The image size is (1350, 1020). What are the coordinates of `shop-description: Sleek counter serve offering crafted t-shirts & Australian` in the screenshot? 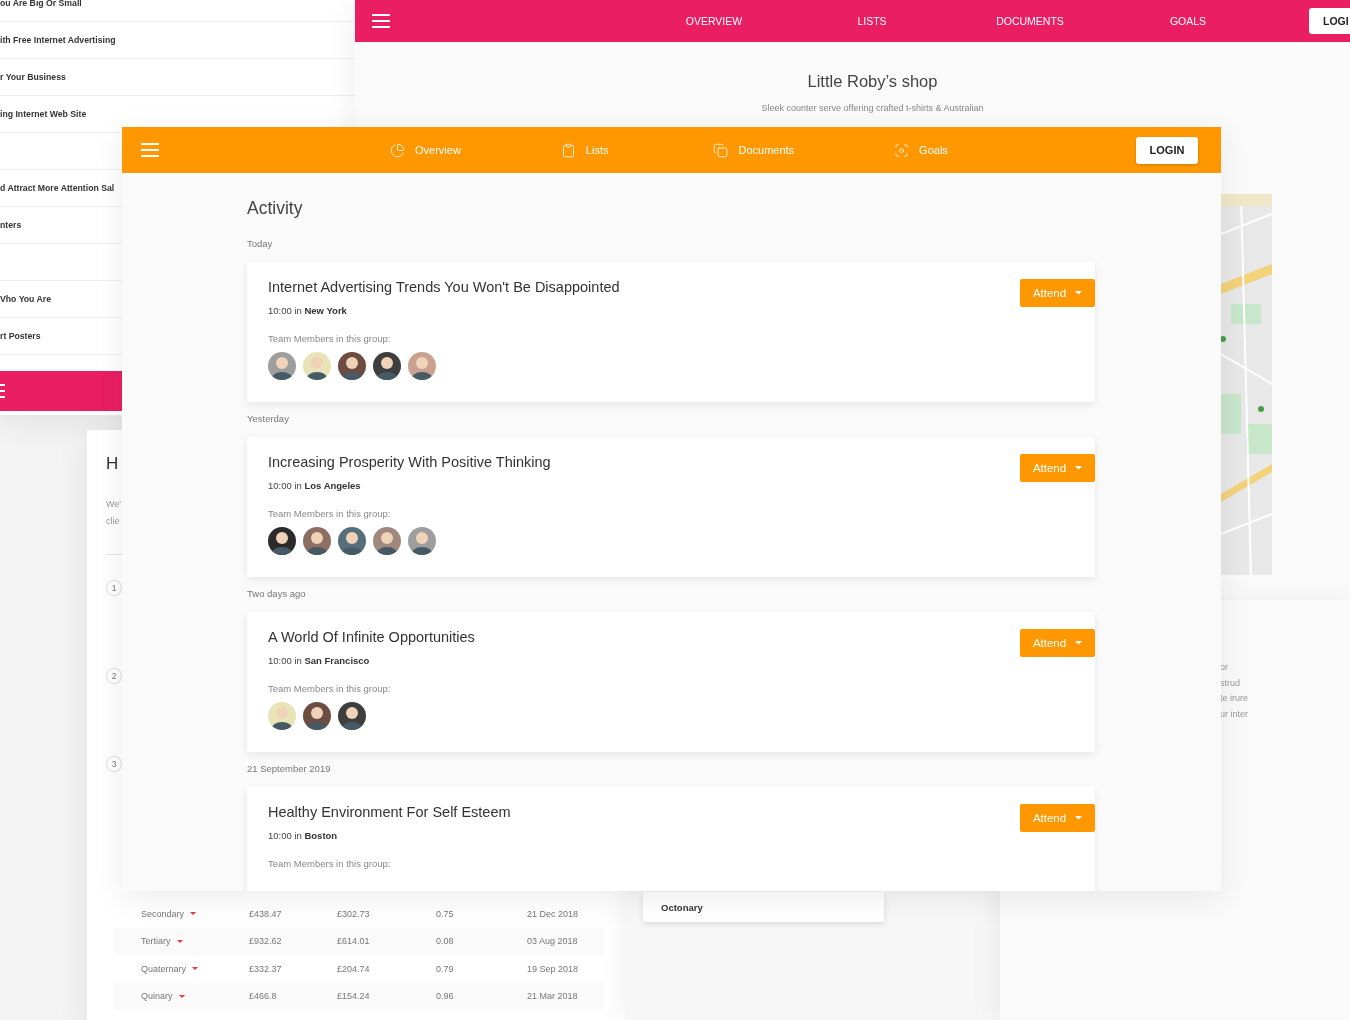 It's located at (872, 108).